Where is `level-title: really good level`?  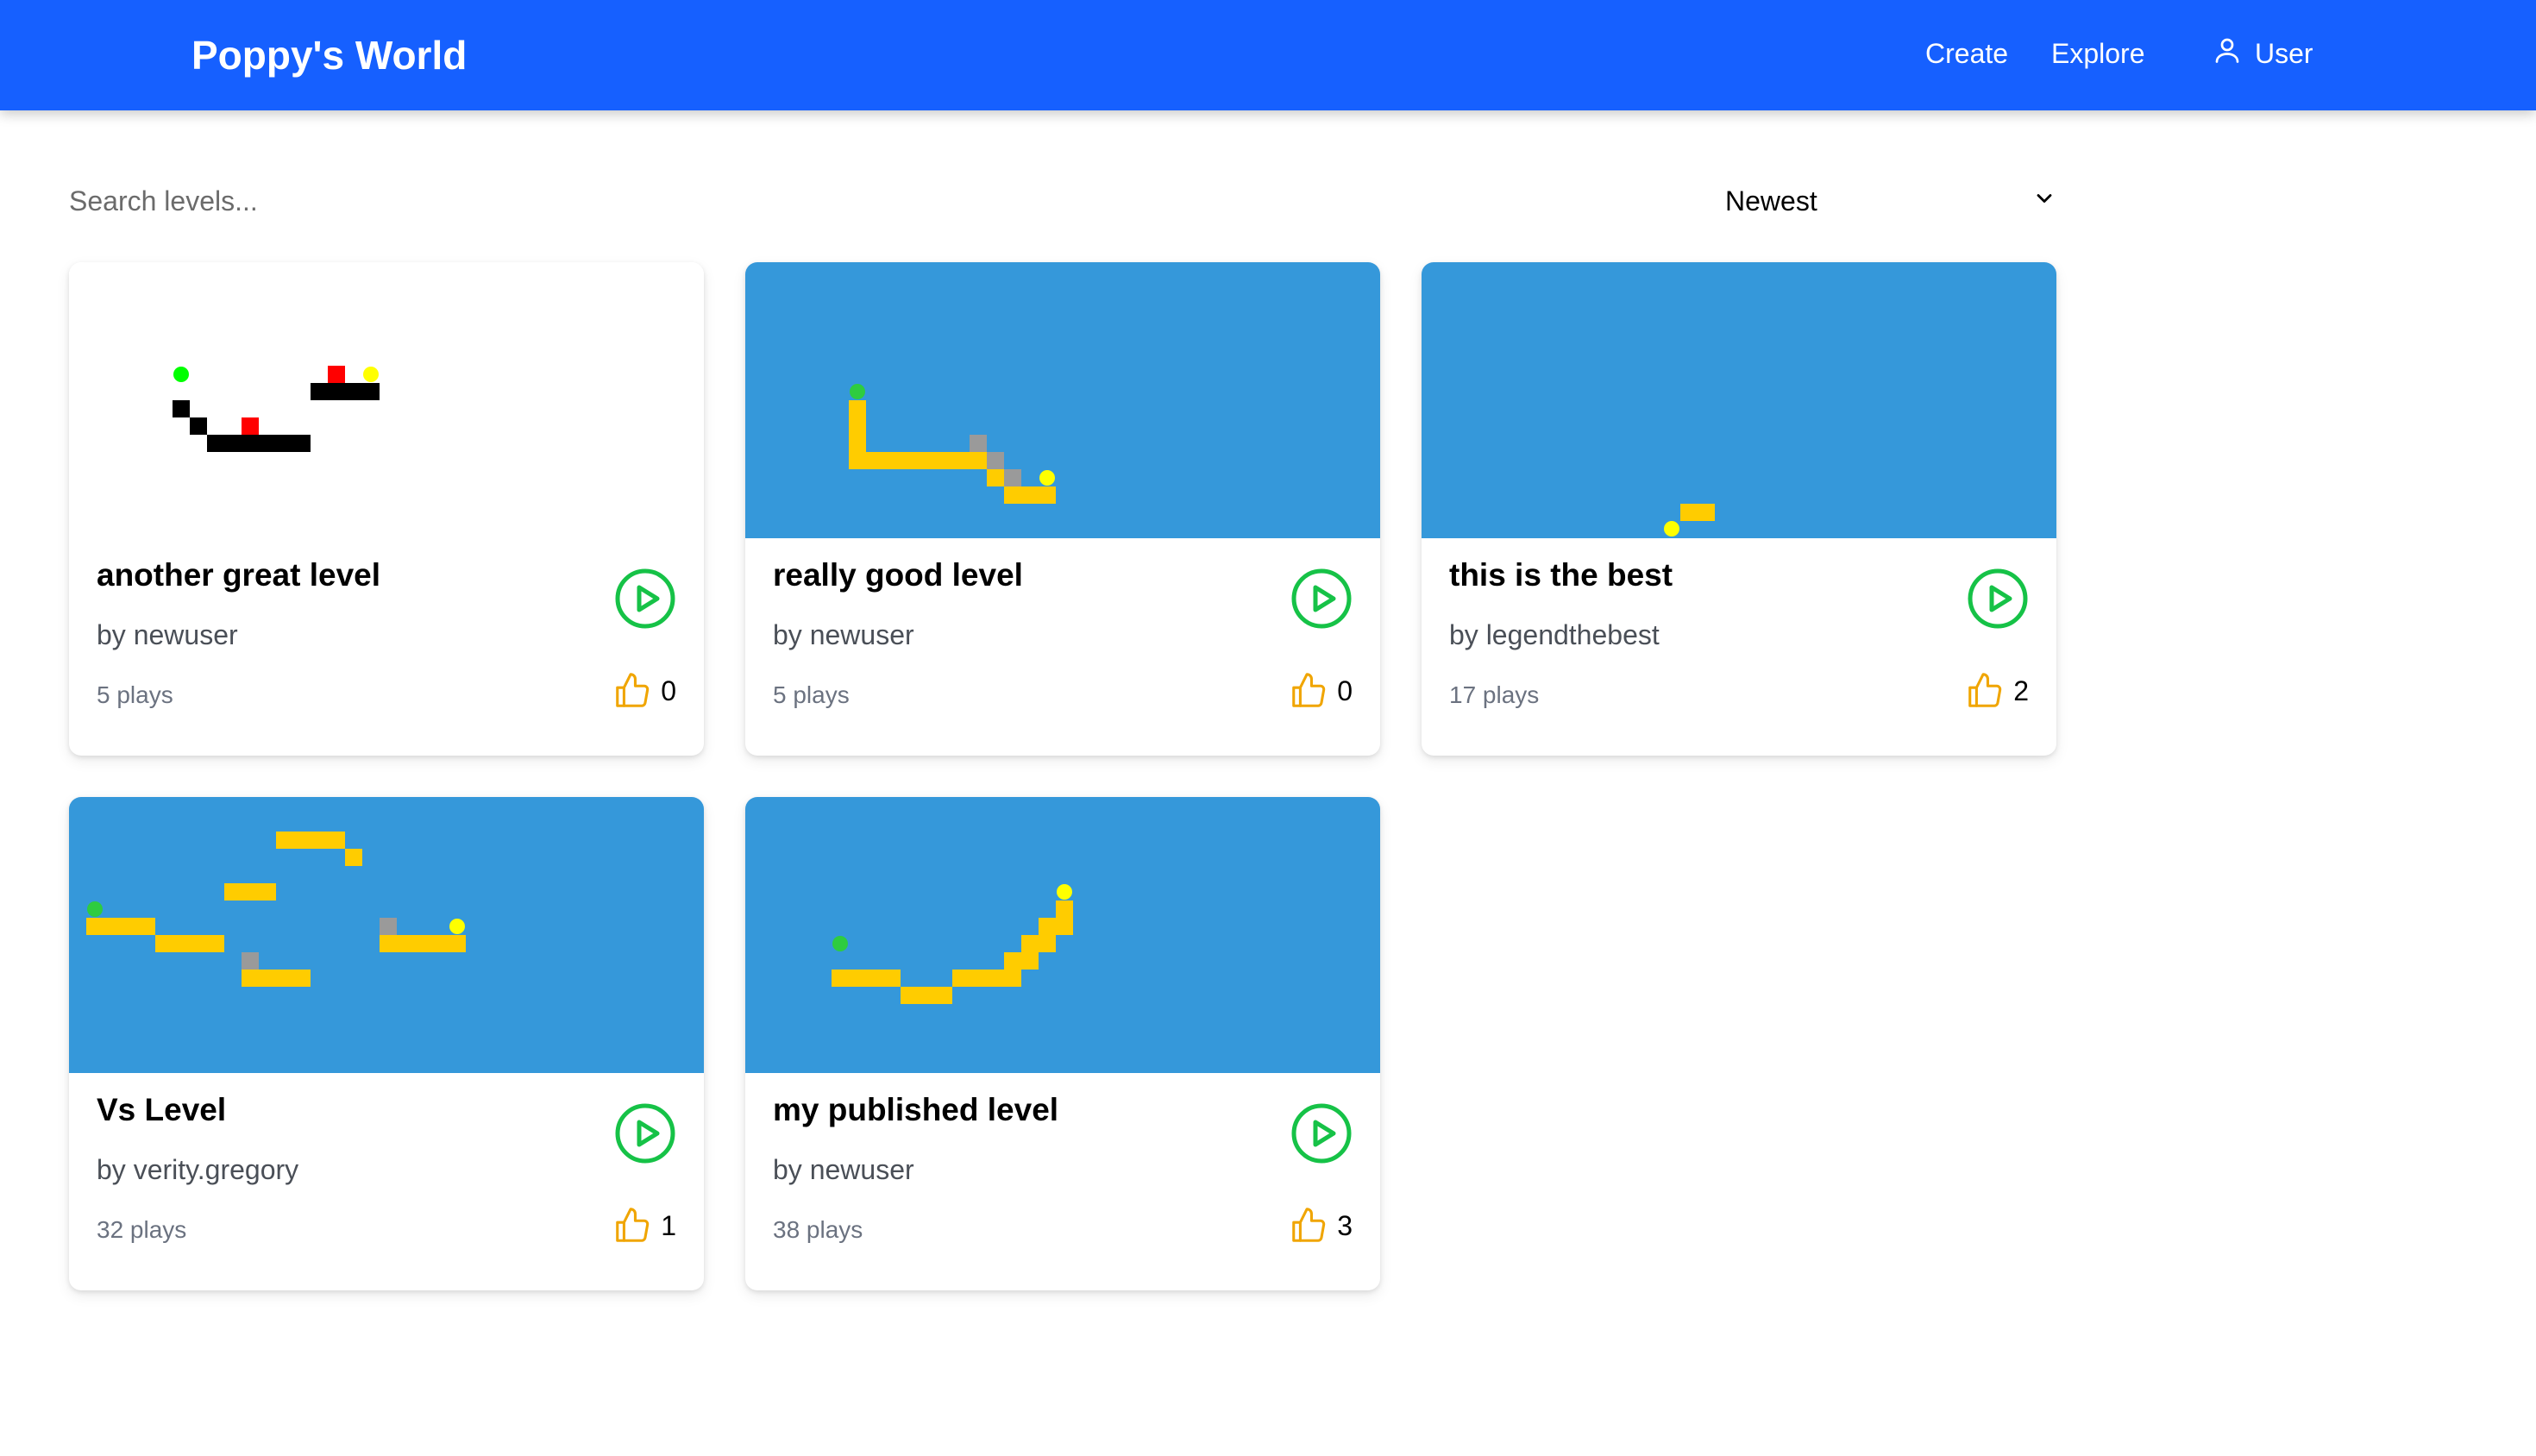 level-title: really good level is located at coordinates (898, 575).